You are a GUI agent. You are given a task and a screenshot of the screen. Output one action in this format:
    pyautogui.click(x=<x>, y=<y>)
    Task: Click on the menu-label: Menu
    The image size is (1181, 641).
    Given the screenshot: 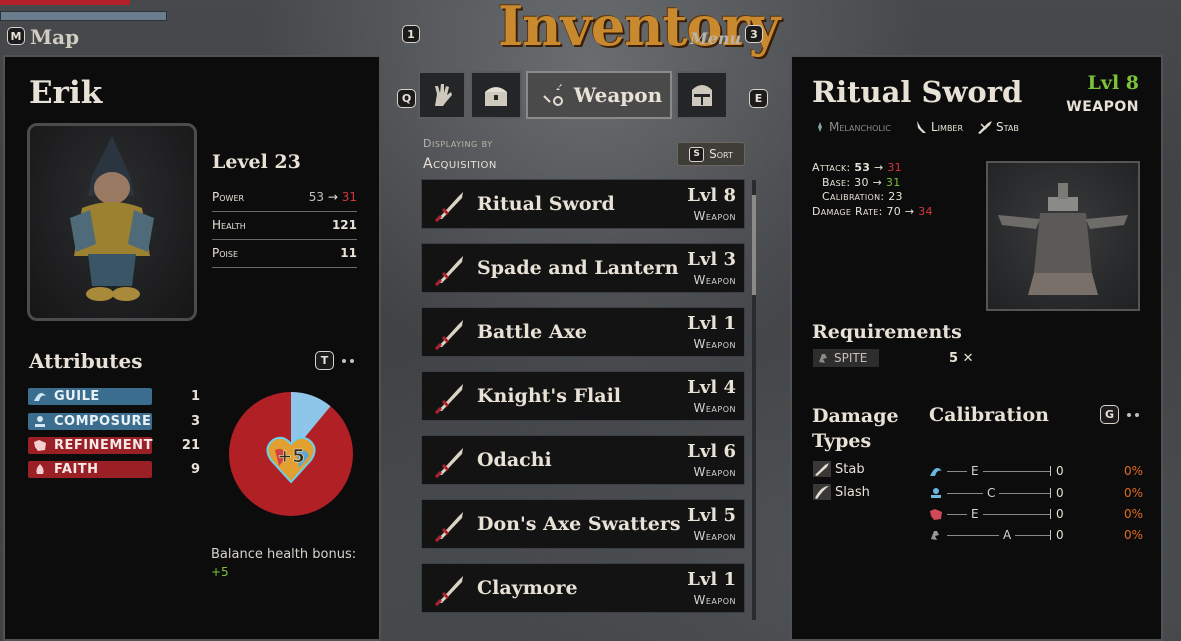 What is the action you would take?
    pyautogui.click(x=715, y=38)
    